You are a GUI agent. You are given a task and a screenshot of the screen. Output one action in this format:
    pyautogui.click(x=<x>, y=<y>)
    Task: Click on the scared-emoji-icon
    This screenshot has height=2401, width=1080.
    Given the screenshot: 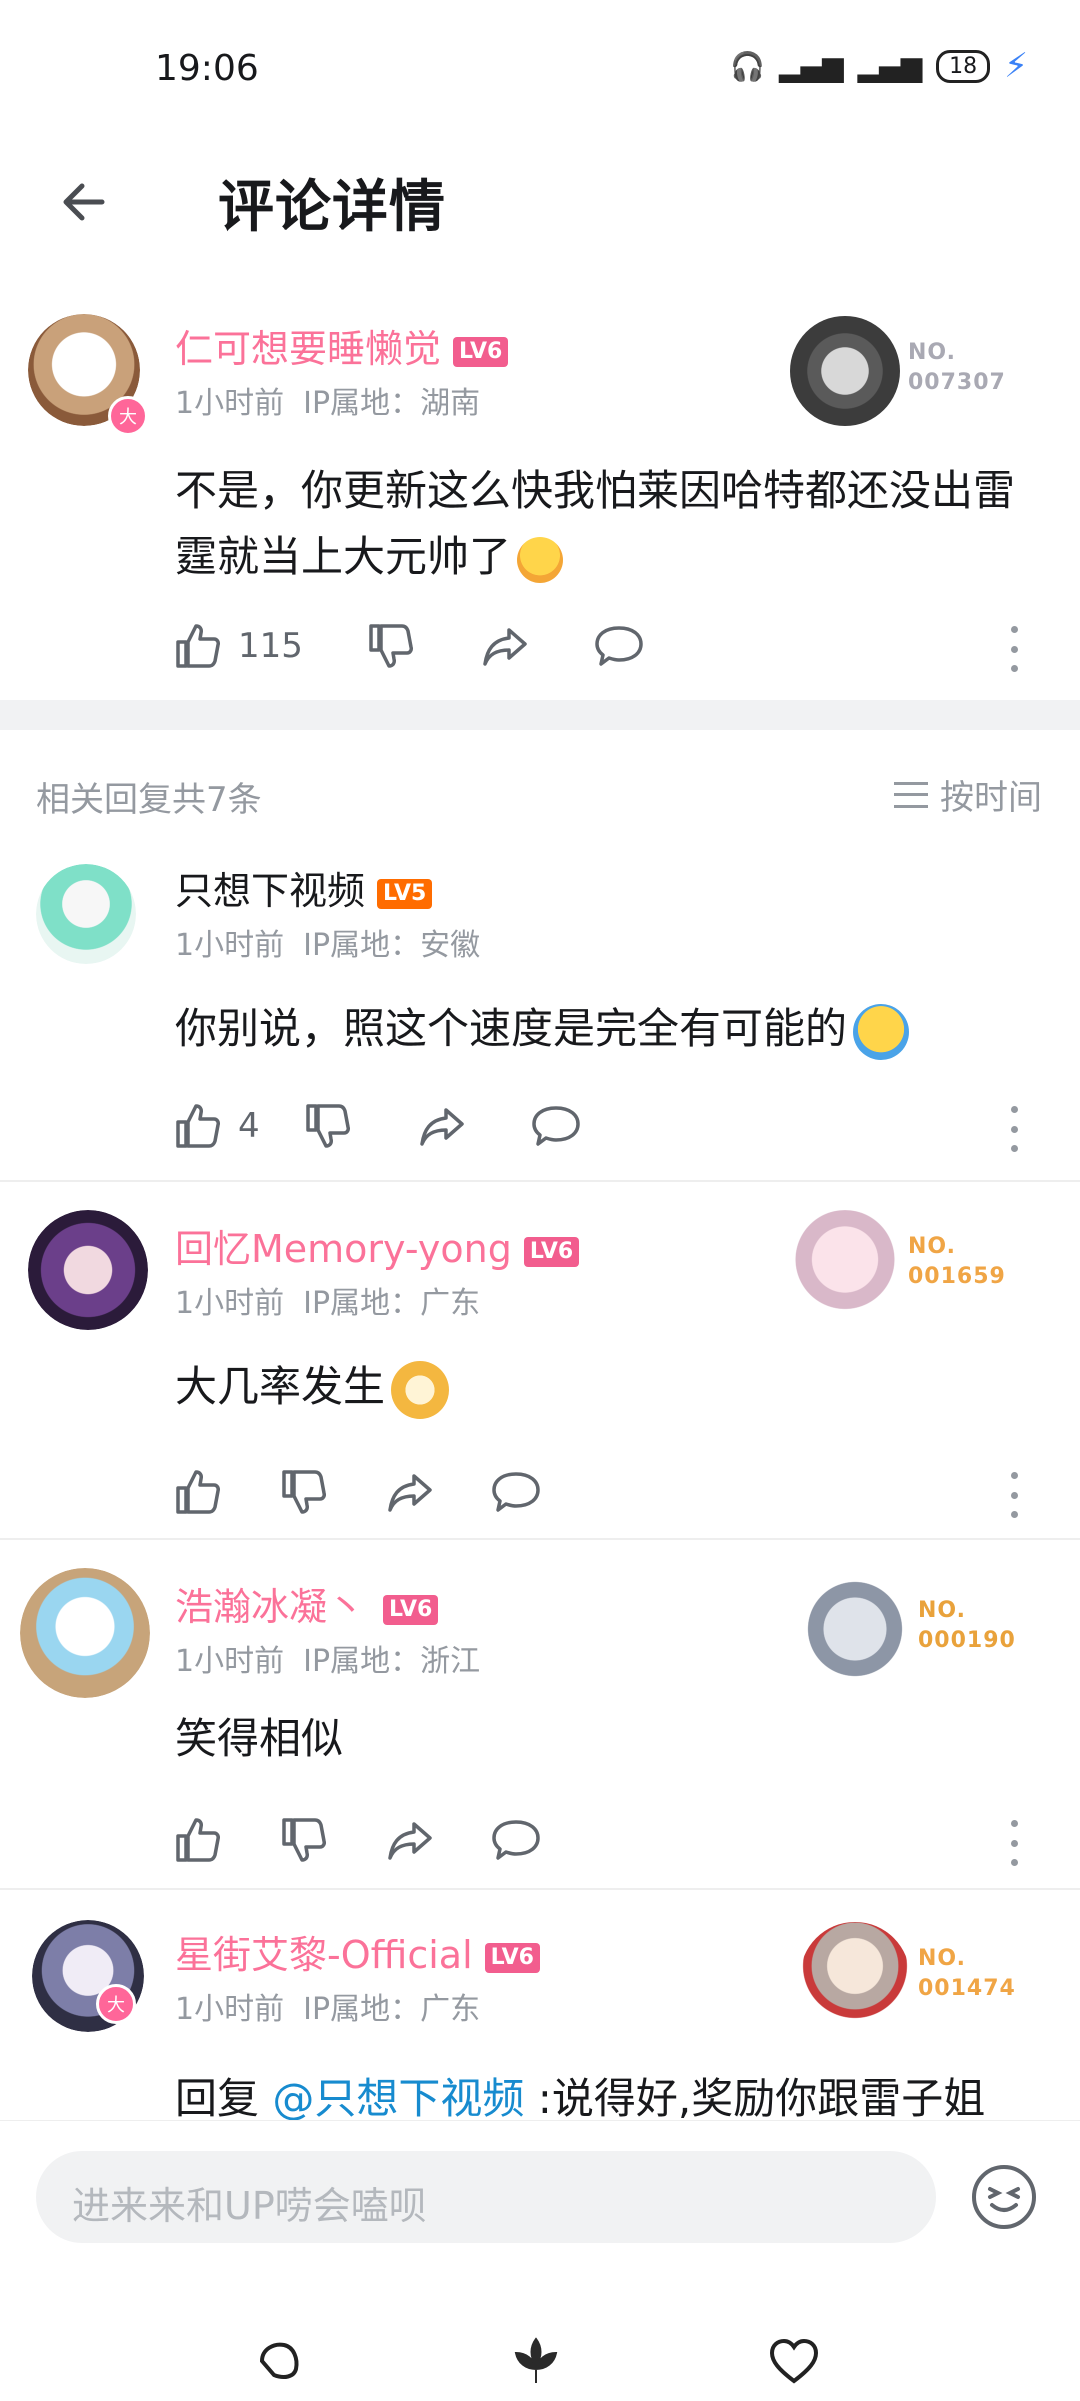 What is the action you would take?
    pyautogui.click(x=540, y=559)
    